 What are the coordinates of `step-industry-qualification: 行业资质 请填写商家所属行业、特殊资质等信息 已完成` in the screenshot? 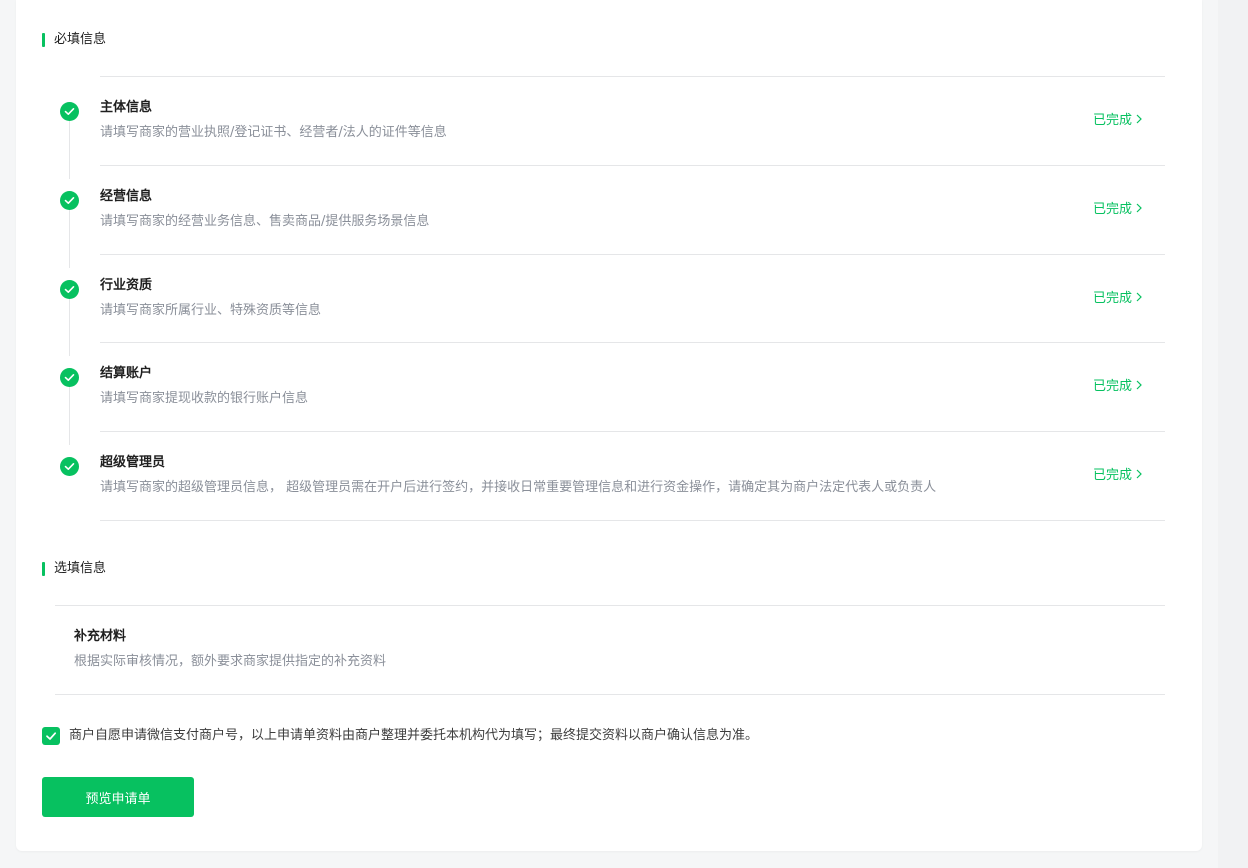 It's located at (609, 299).